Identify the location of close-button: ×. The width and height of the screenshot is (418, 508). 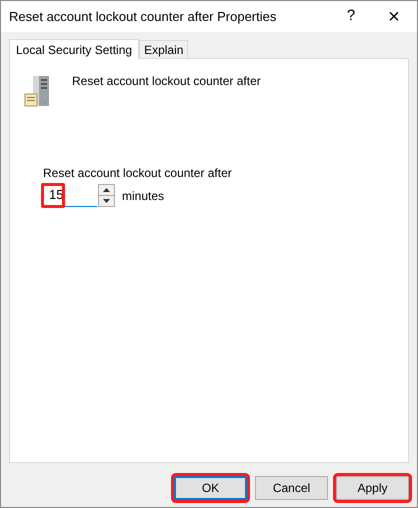
(394, 16).